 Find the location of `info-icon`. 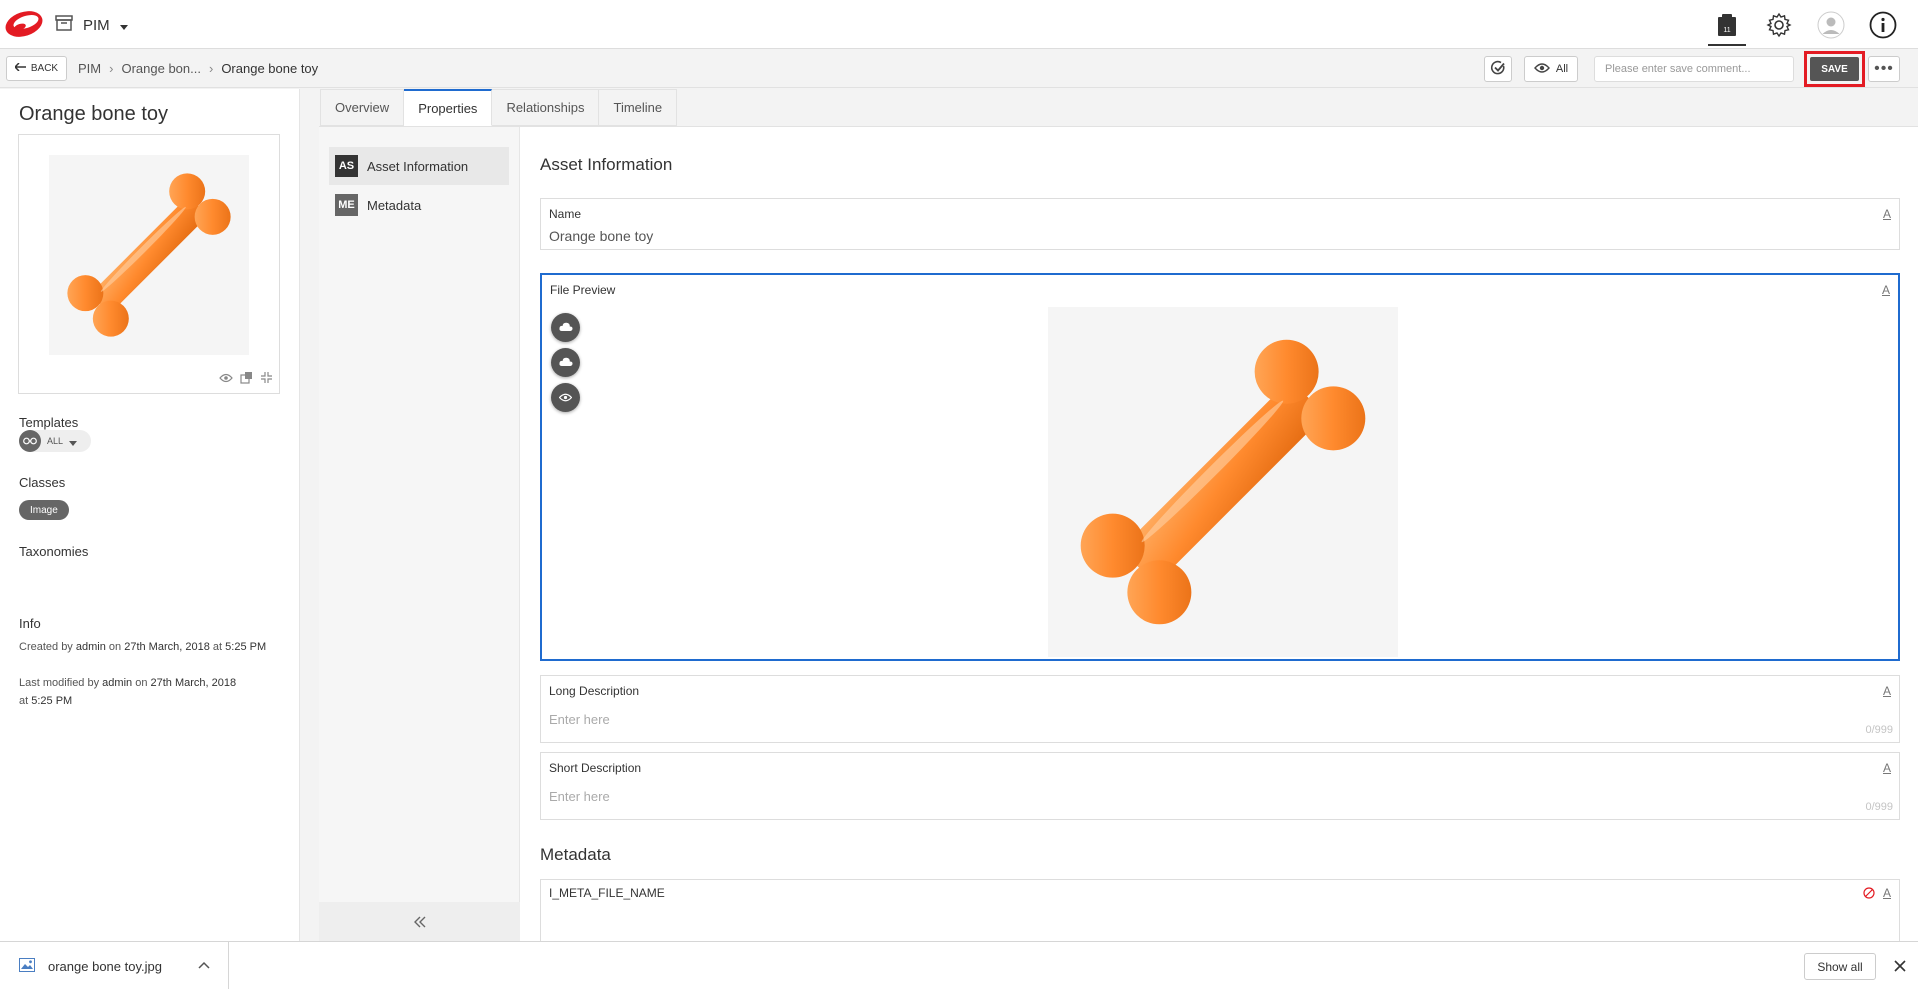

info-icon is located at coordinates (1883, 25).